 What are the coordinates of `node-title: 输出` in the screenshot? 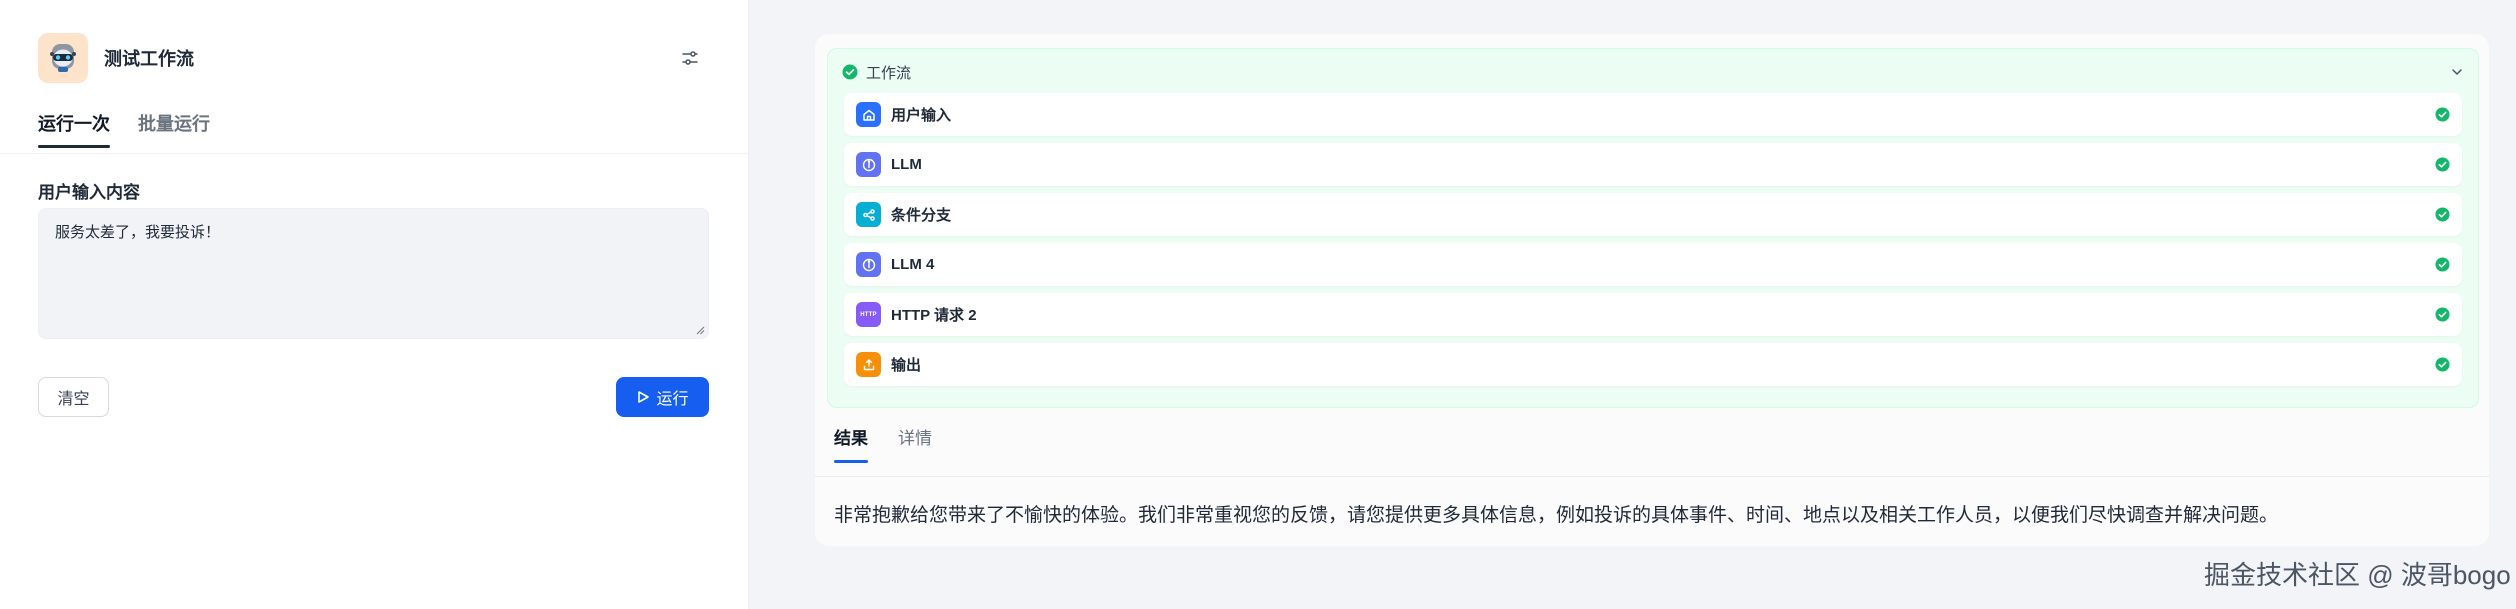 It's located at (906, 365).